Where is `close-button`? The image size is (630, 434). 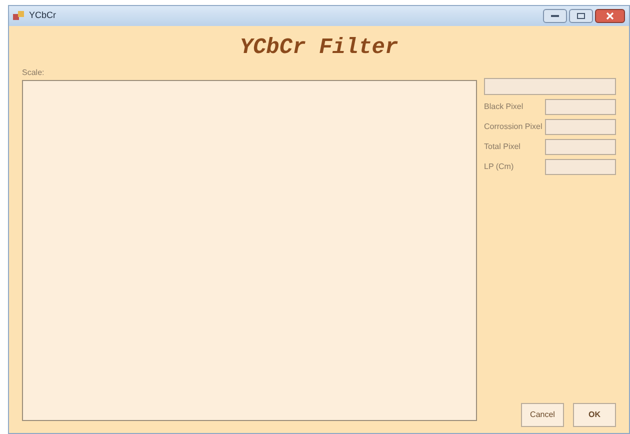 close-button is located at coordinates (610, 16).